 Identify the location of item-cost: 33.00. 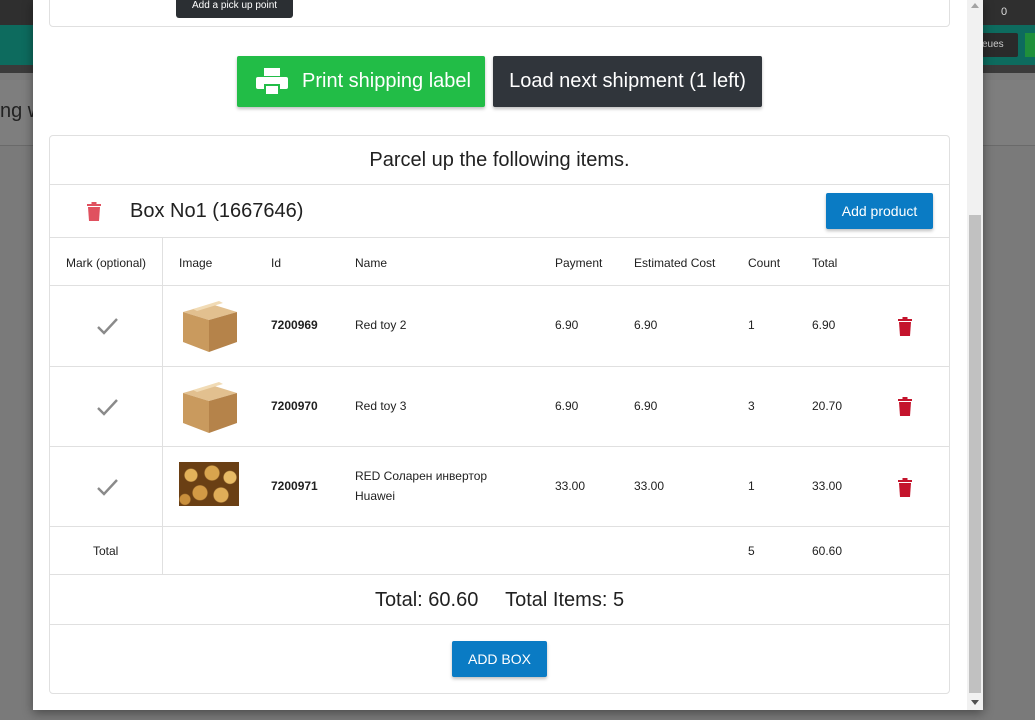
(649, 486).